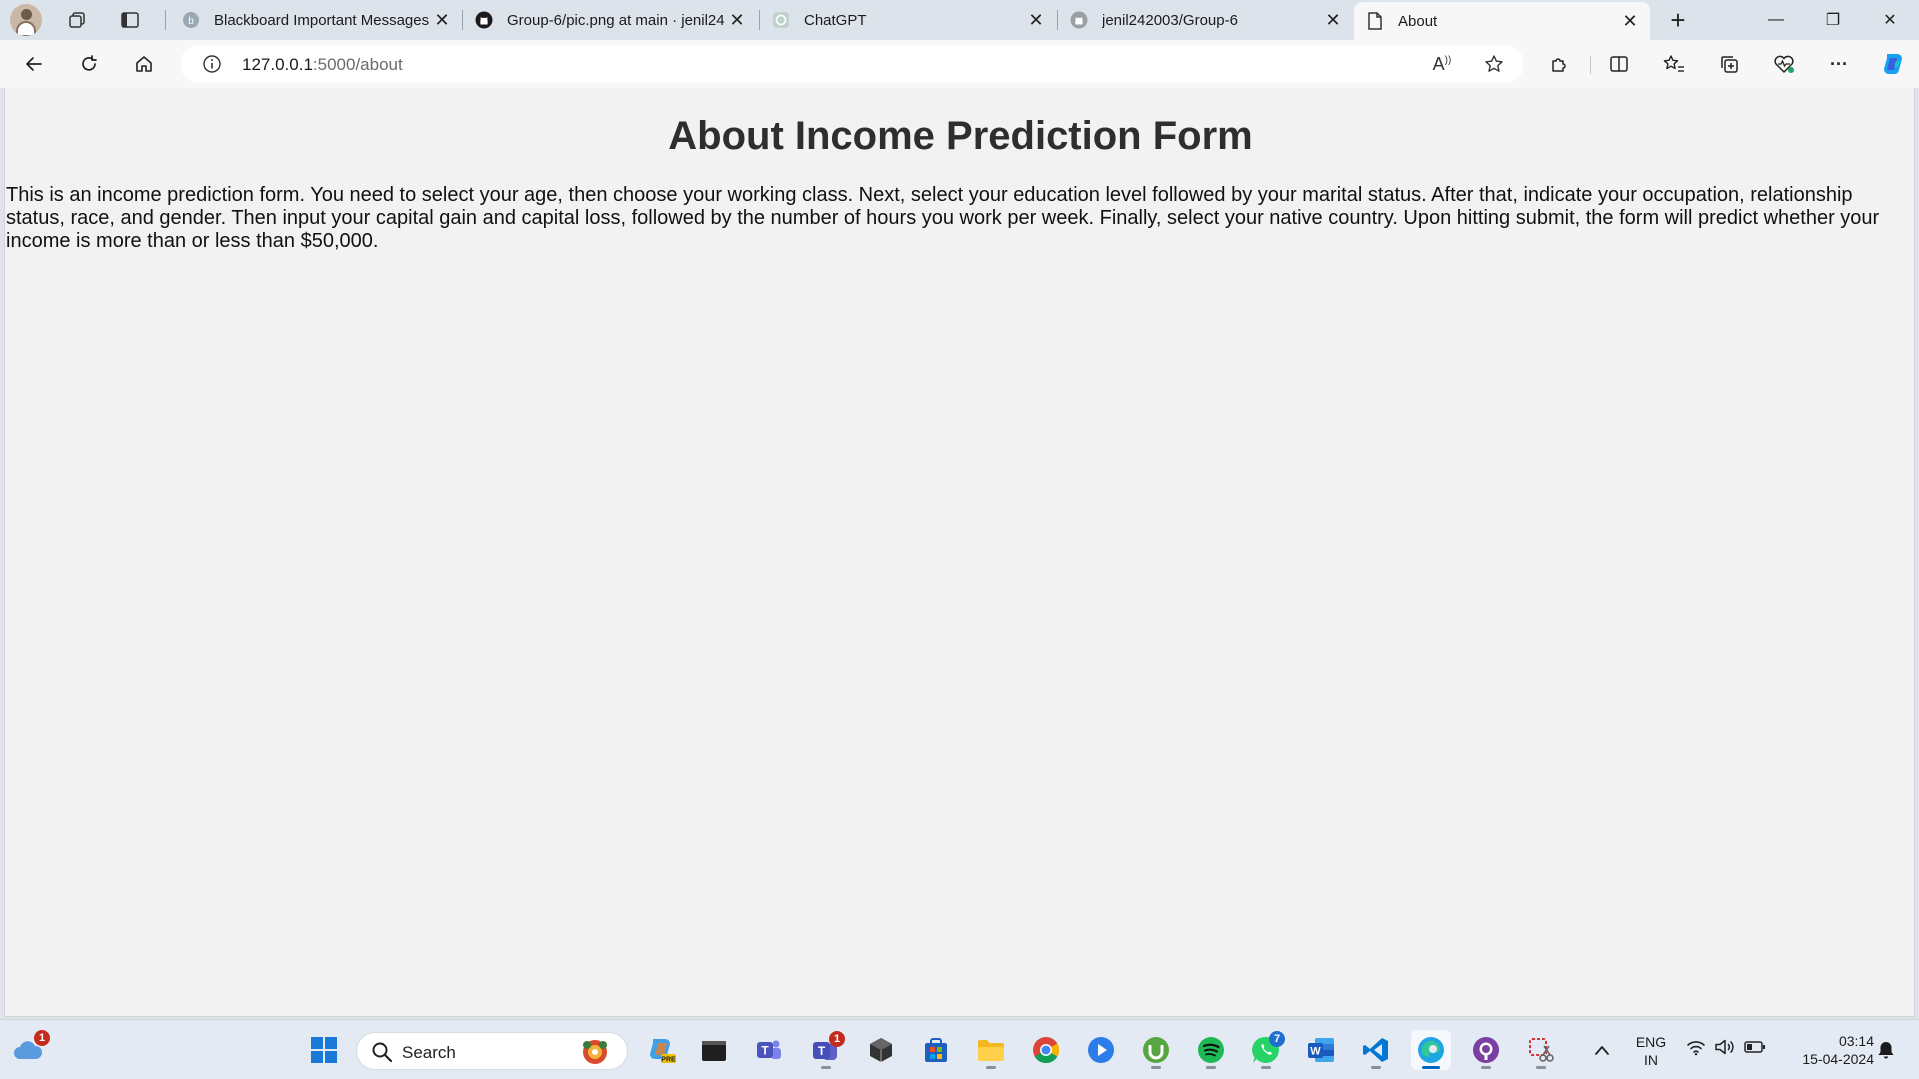  What do you see at coordinates (77, 20) in the screenshot?
I see `workspaces-icon` at bounding box center [77, 20].